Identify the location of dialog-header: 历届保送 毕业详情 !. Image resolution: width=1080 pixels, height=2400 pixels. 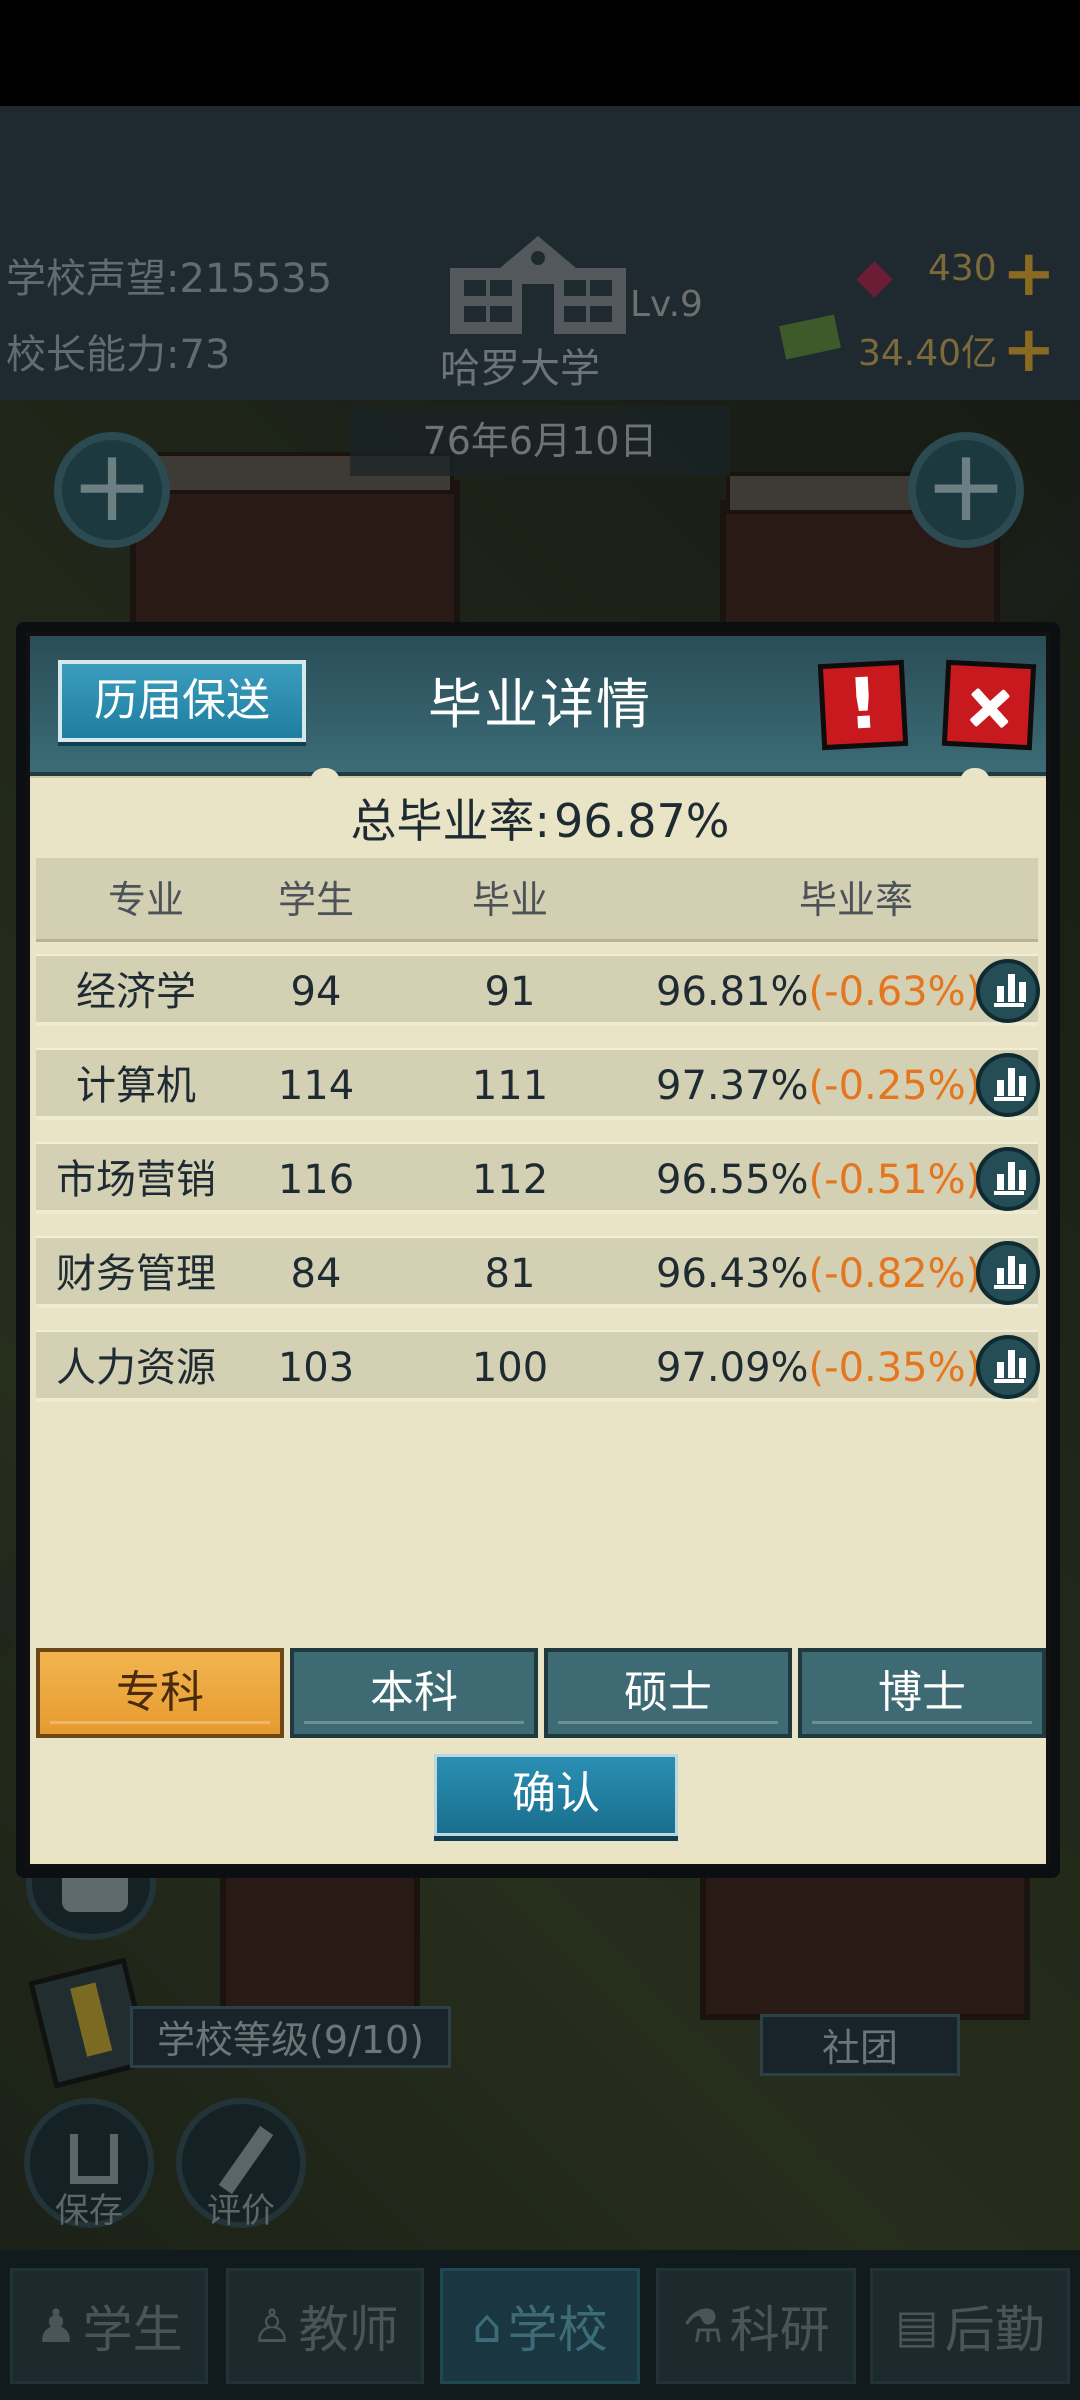
(538, 707).